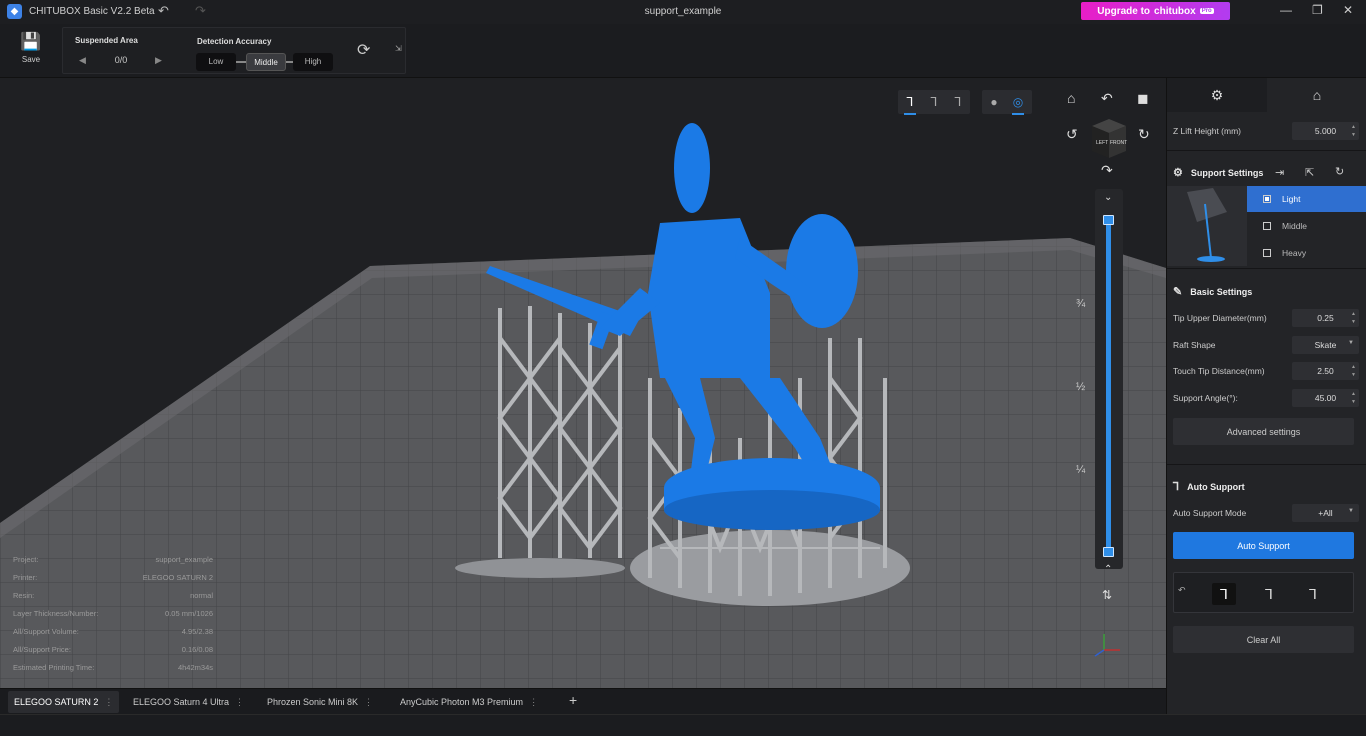  What do you see at coordinates (195, 667) in the screenshot?
I see `info-value: 4h42m34s` at bounding box center [195, 667].